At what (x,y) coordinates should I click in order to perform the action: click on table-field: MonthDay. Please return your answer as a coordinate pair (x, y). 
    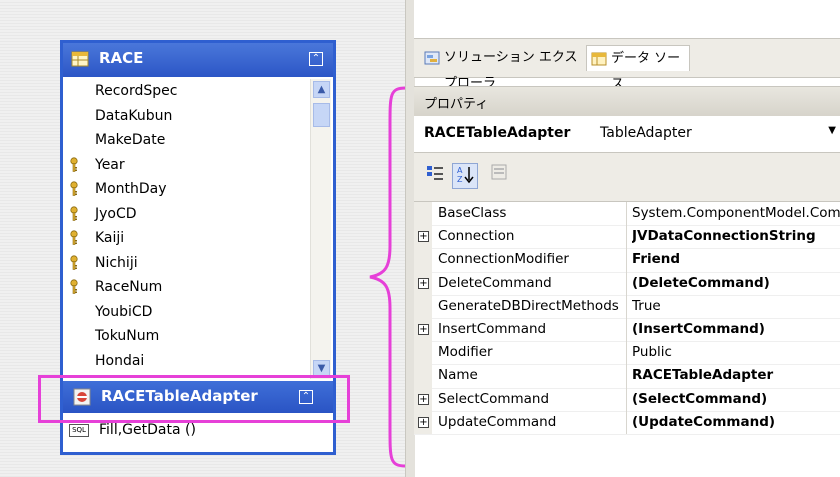
    Looking at the image, I should click on (186, 189).